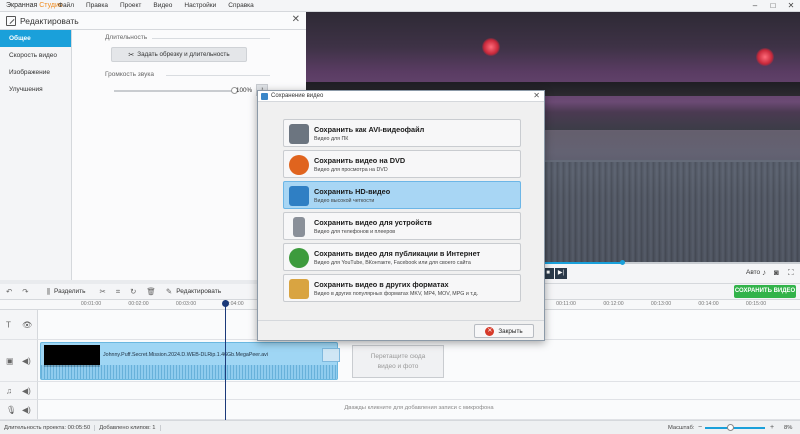 The height and width of the screenshot is (434, 800). I want to click on playhead, so click(225, 360).